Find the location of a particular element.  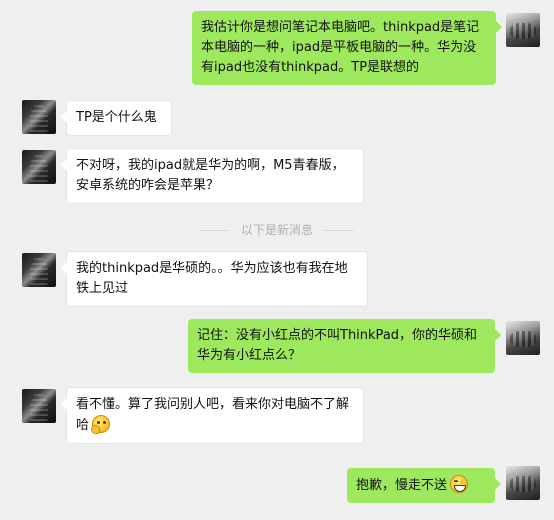

chat-bubble-incoming: 看不懂。算了我问别人吧，看来你对电脑不了解哈 is located at coordinates (212, 415).